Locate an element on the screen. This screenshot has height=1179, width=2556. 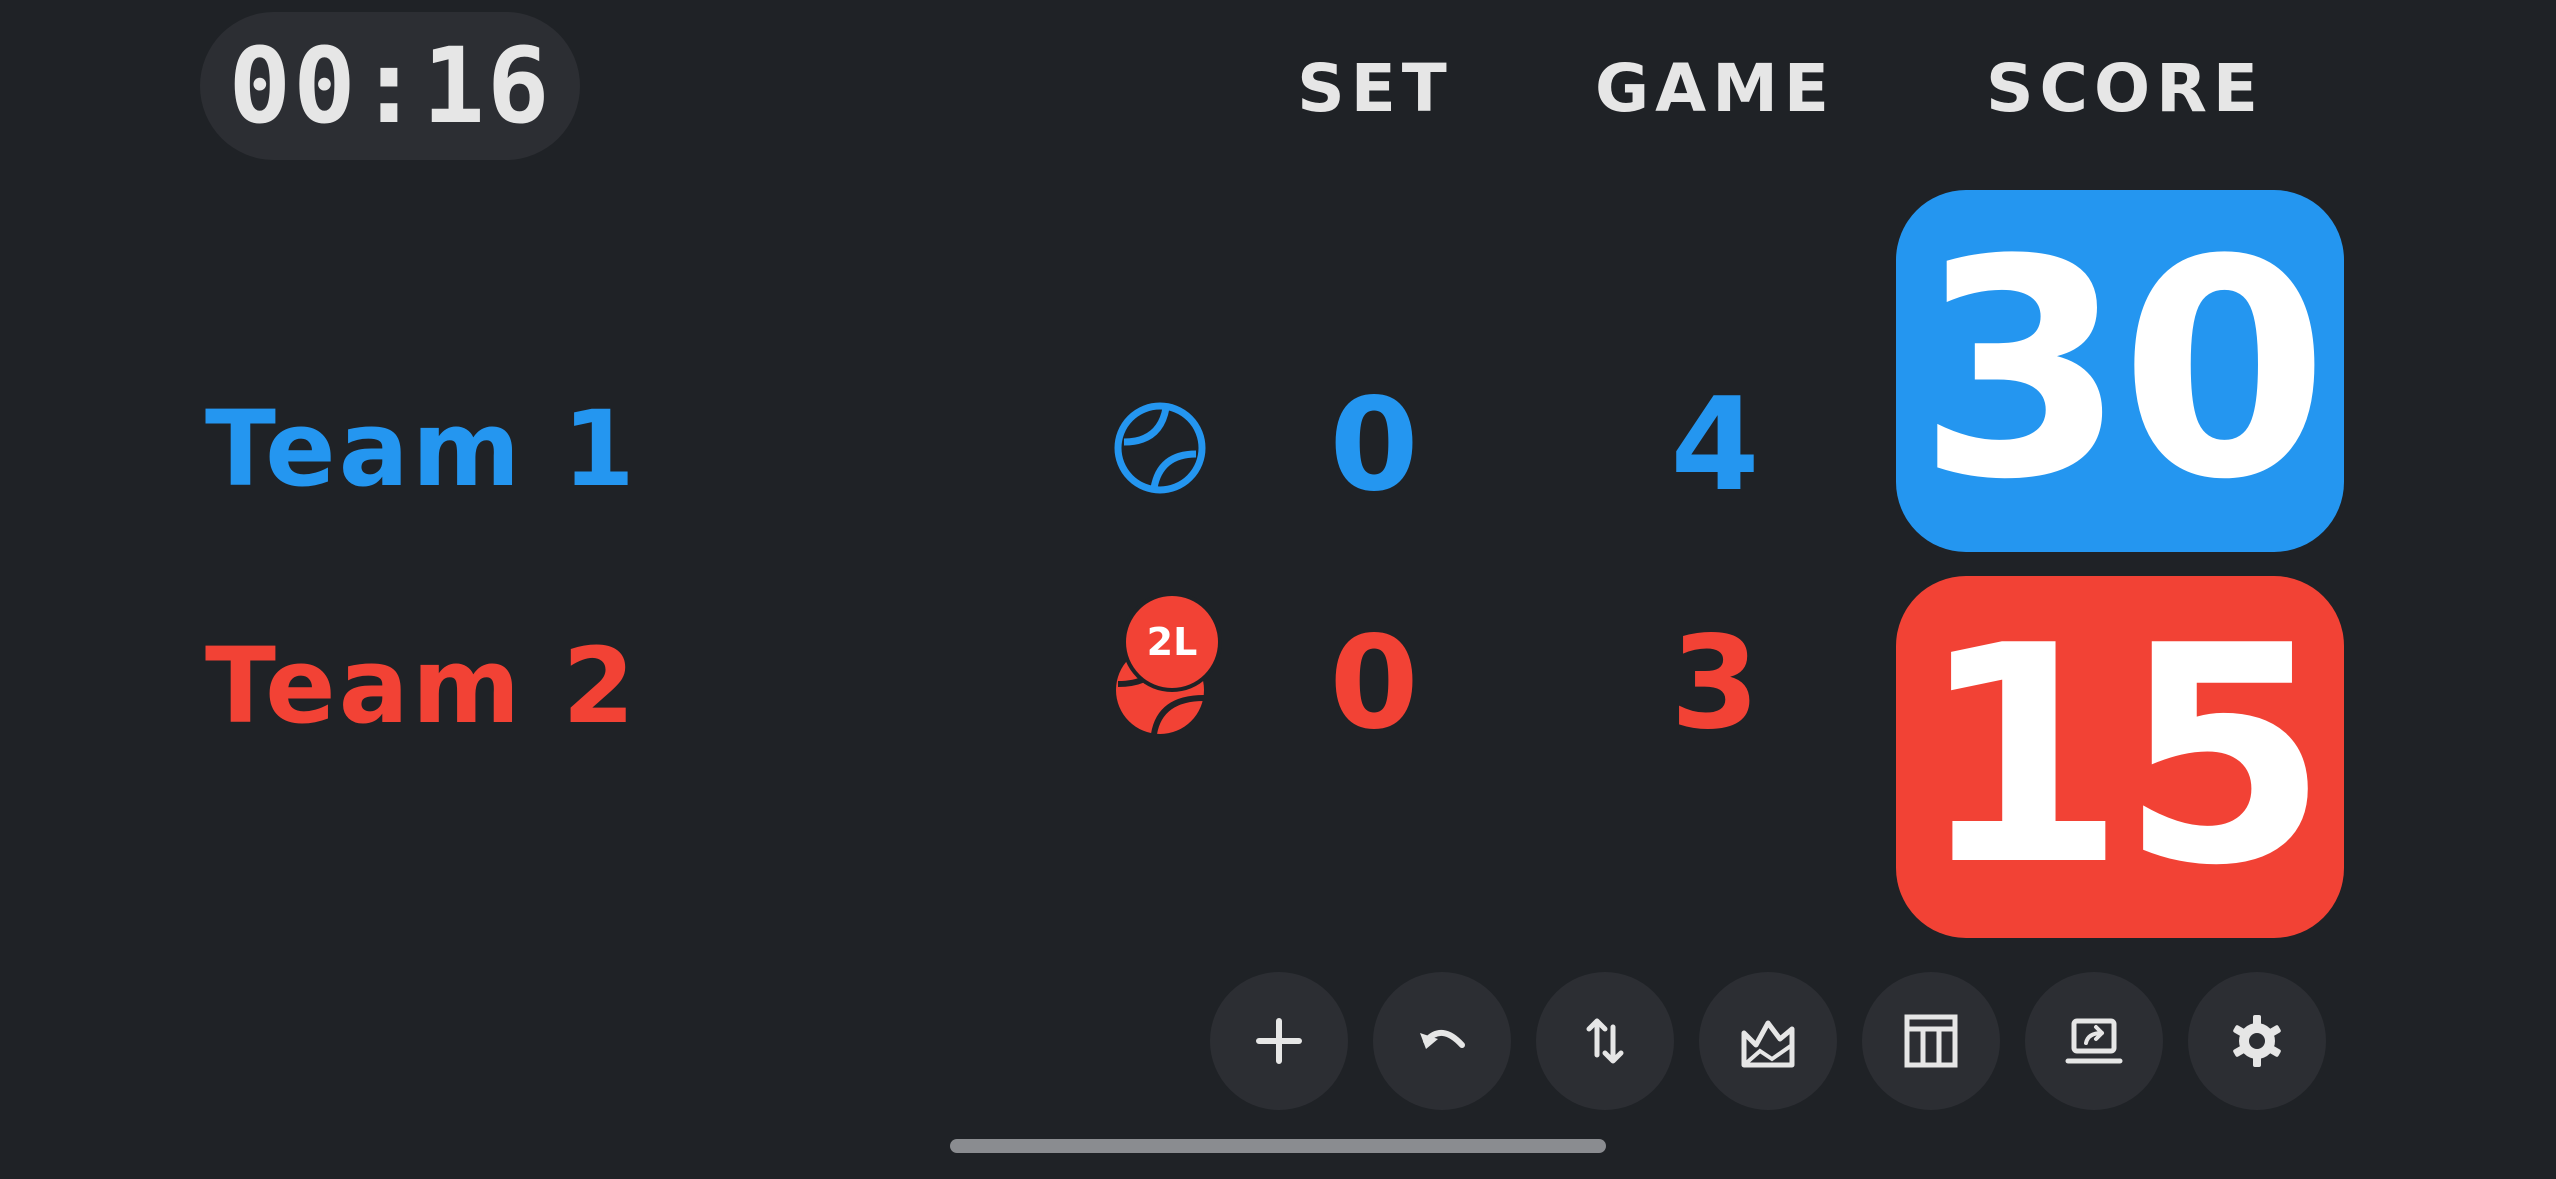
match-timer: 00:16 is located at coordinates (390, 86).